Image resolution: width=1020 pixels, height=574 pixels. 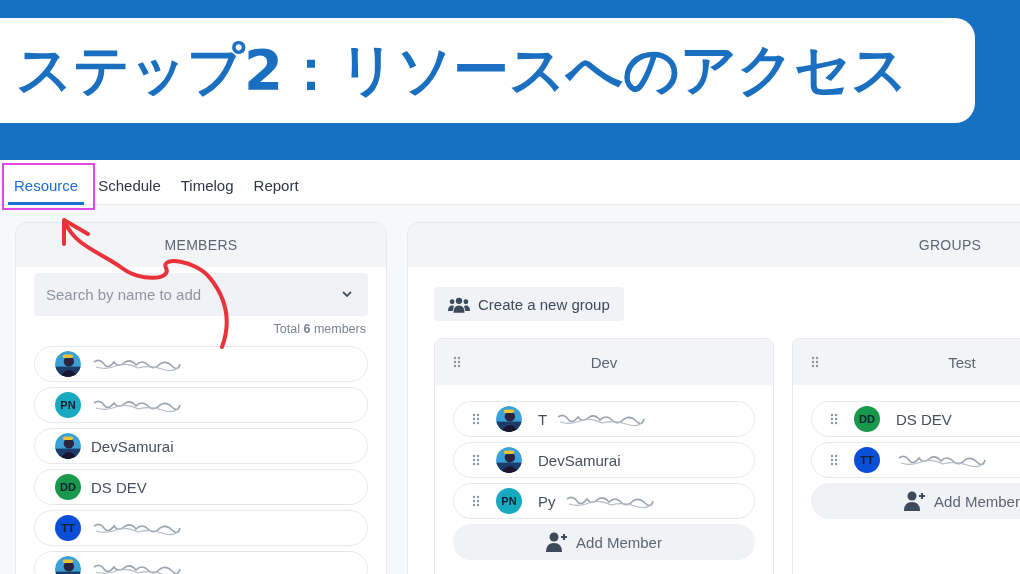 What do you see at coordinates (543, 419) in the screenshot?
I see `member-name: T` at bounding box center [543, 419].